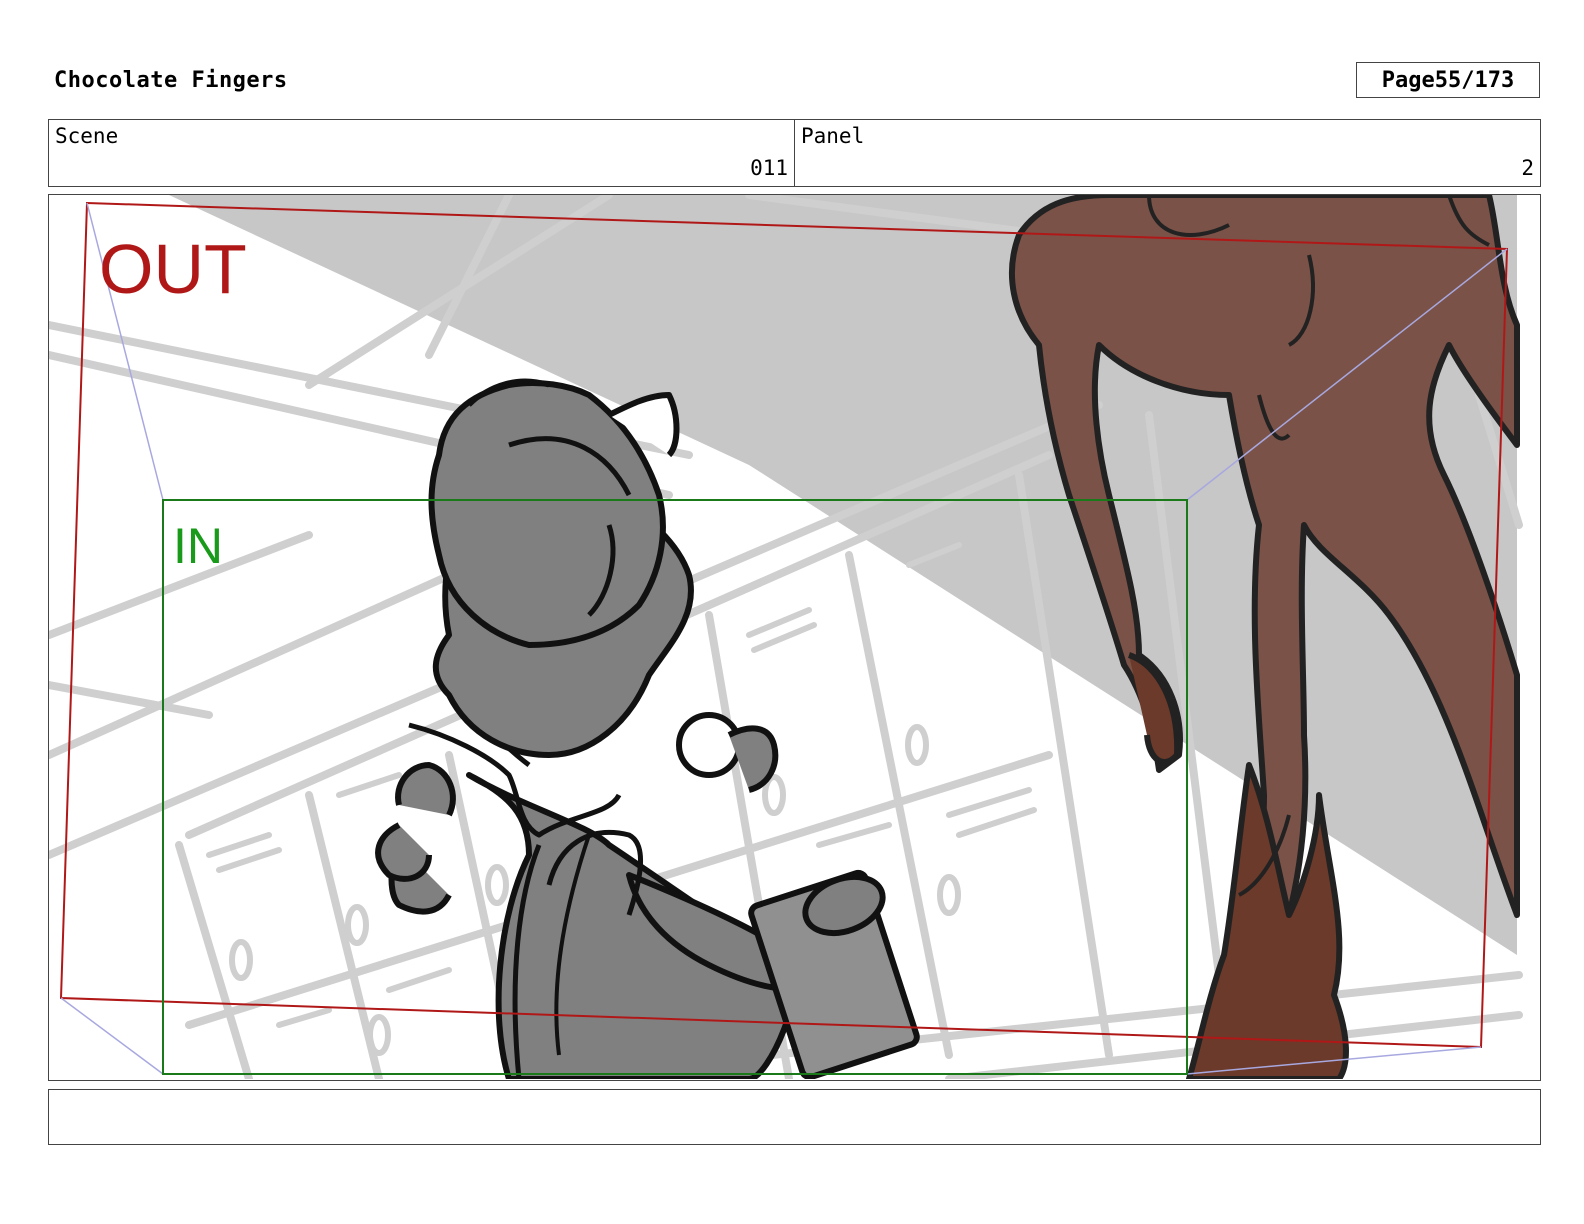 This screenshot has height=1224, width=1584. What do you see at coordinates (173, 269) in the screenshot?
I see `out-frame-label: OUT` at bounding box center [173, 269].